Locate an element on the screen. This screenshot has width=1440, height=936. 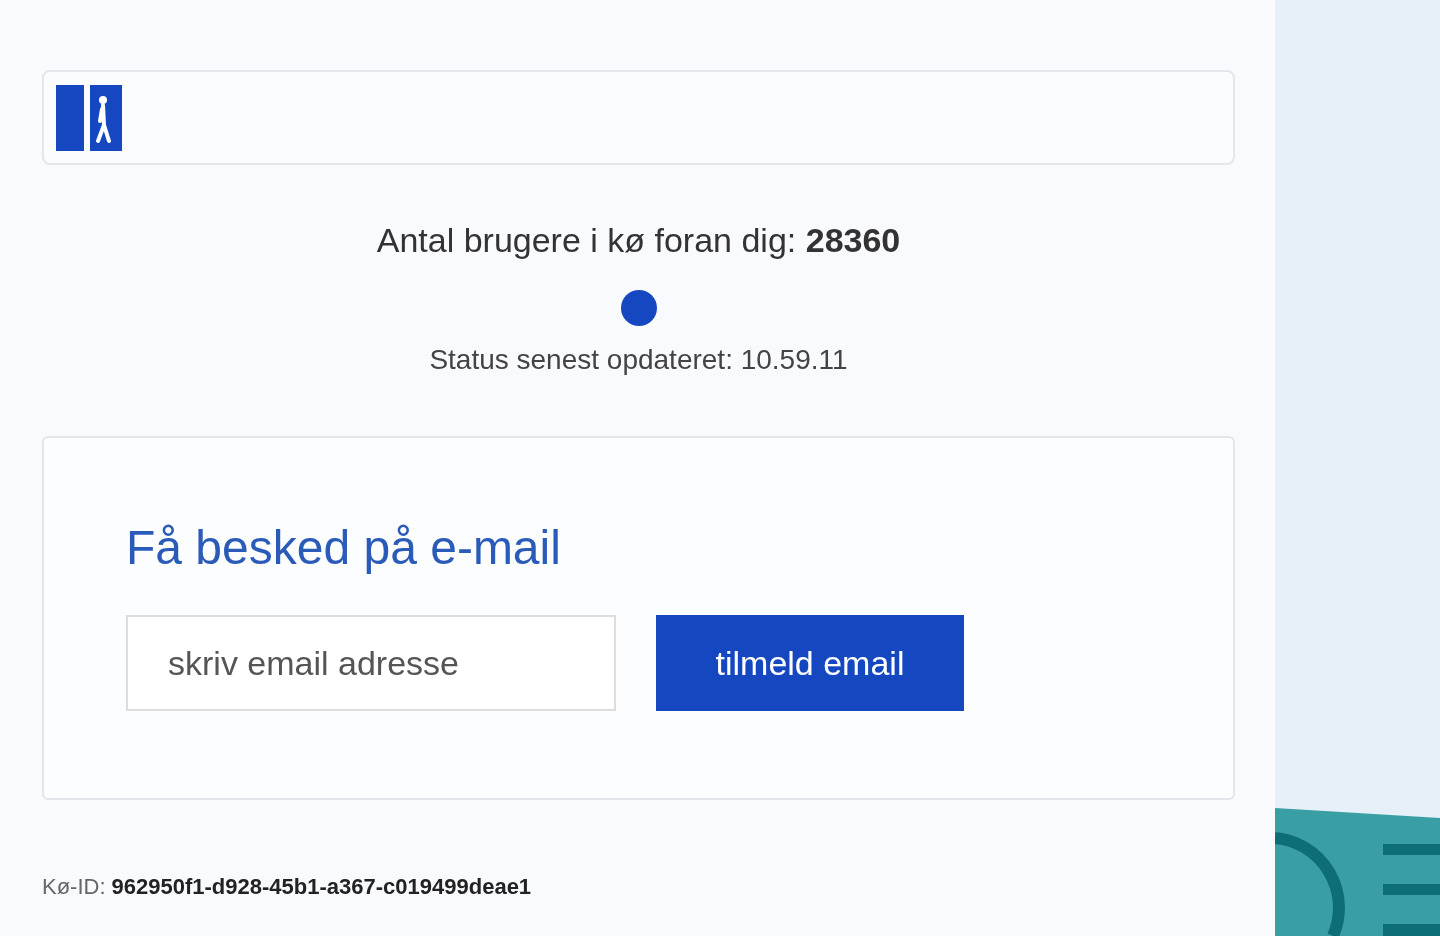
email-input-field: skriv email adresse is located at coordinates (371, 663).